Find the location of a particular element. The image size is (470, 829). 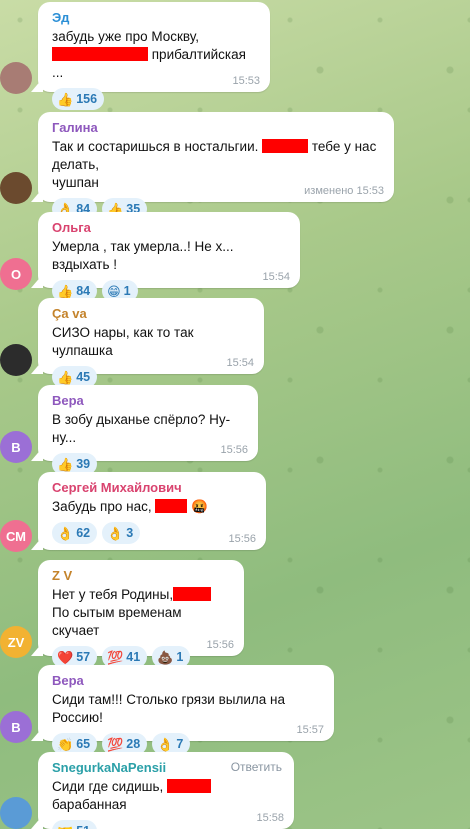

reactions-row: 👌 62 👌 3 is located at coordinates (153, 533).